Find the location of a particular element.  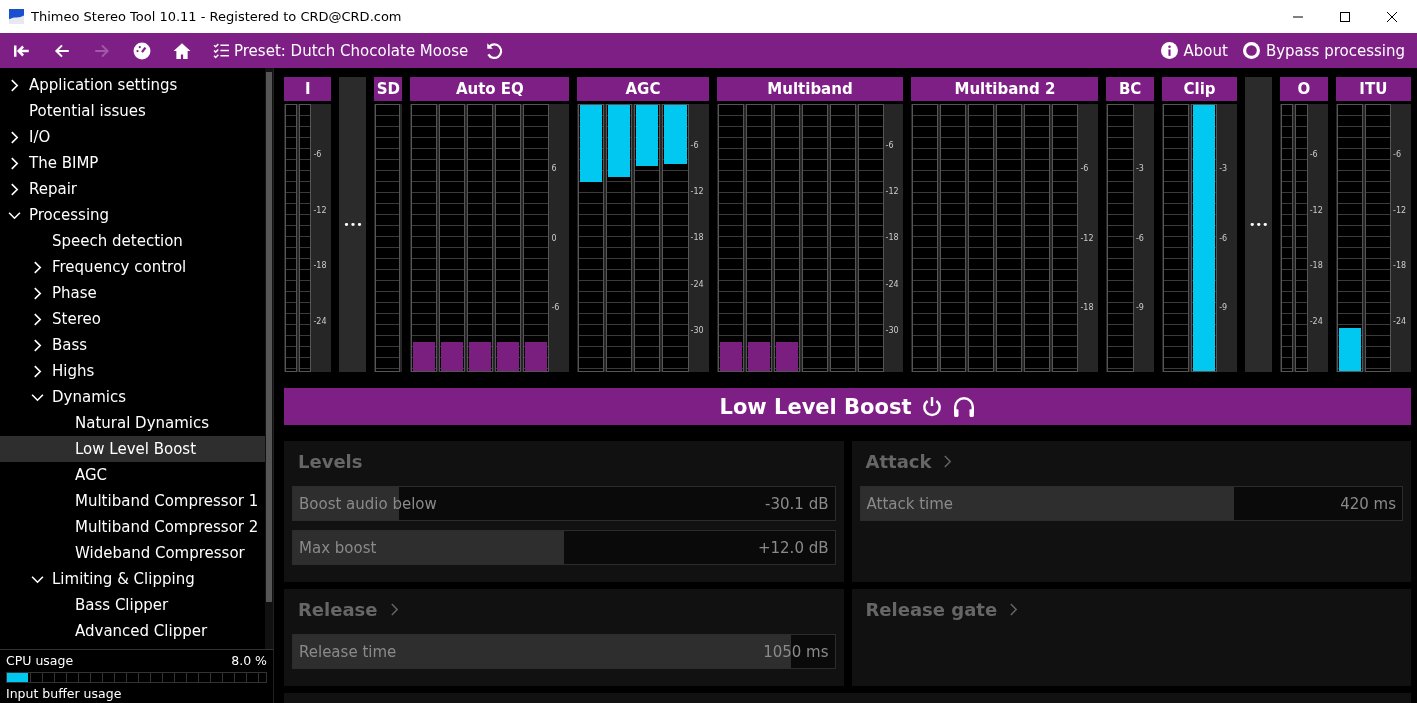

headphones-icon is located at coordinates (964, 406).